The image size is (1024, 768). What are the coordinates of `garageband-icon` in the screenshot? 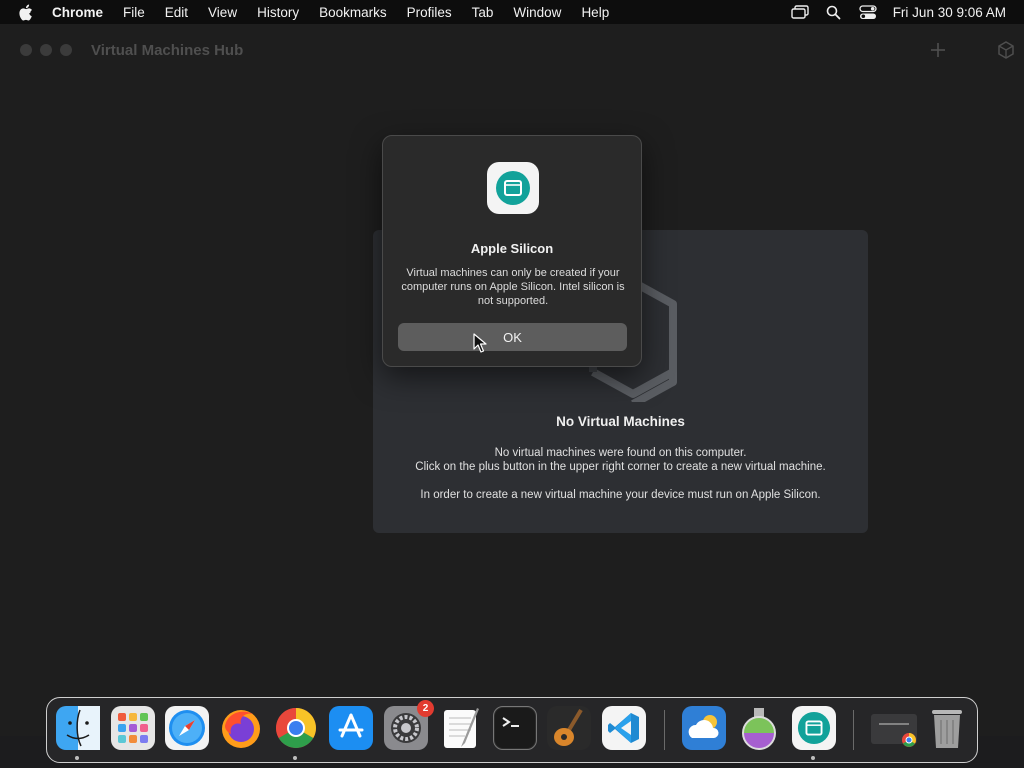 It's located at (569, 728).